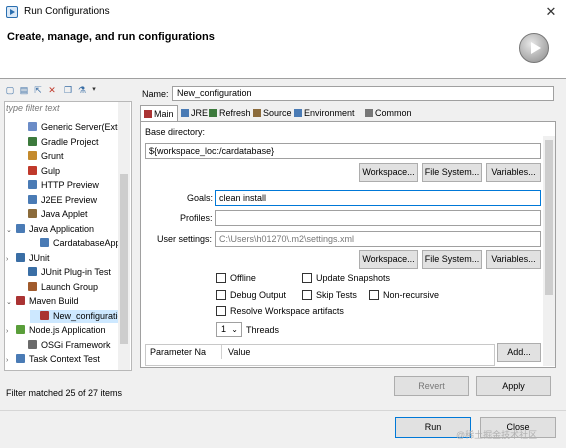 Image resolution: width=566 pixels, height=448 pixels. Describe the element at coordinates (431, 386) in the screenshot. I see `revert-button: Revert` at that location.